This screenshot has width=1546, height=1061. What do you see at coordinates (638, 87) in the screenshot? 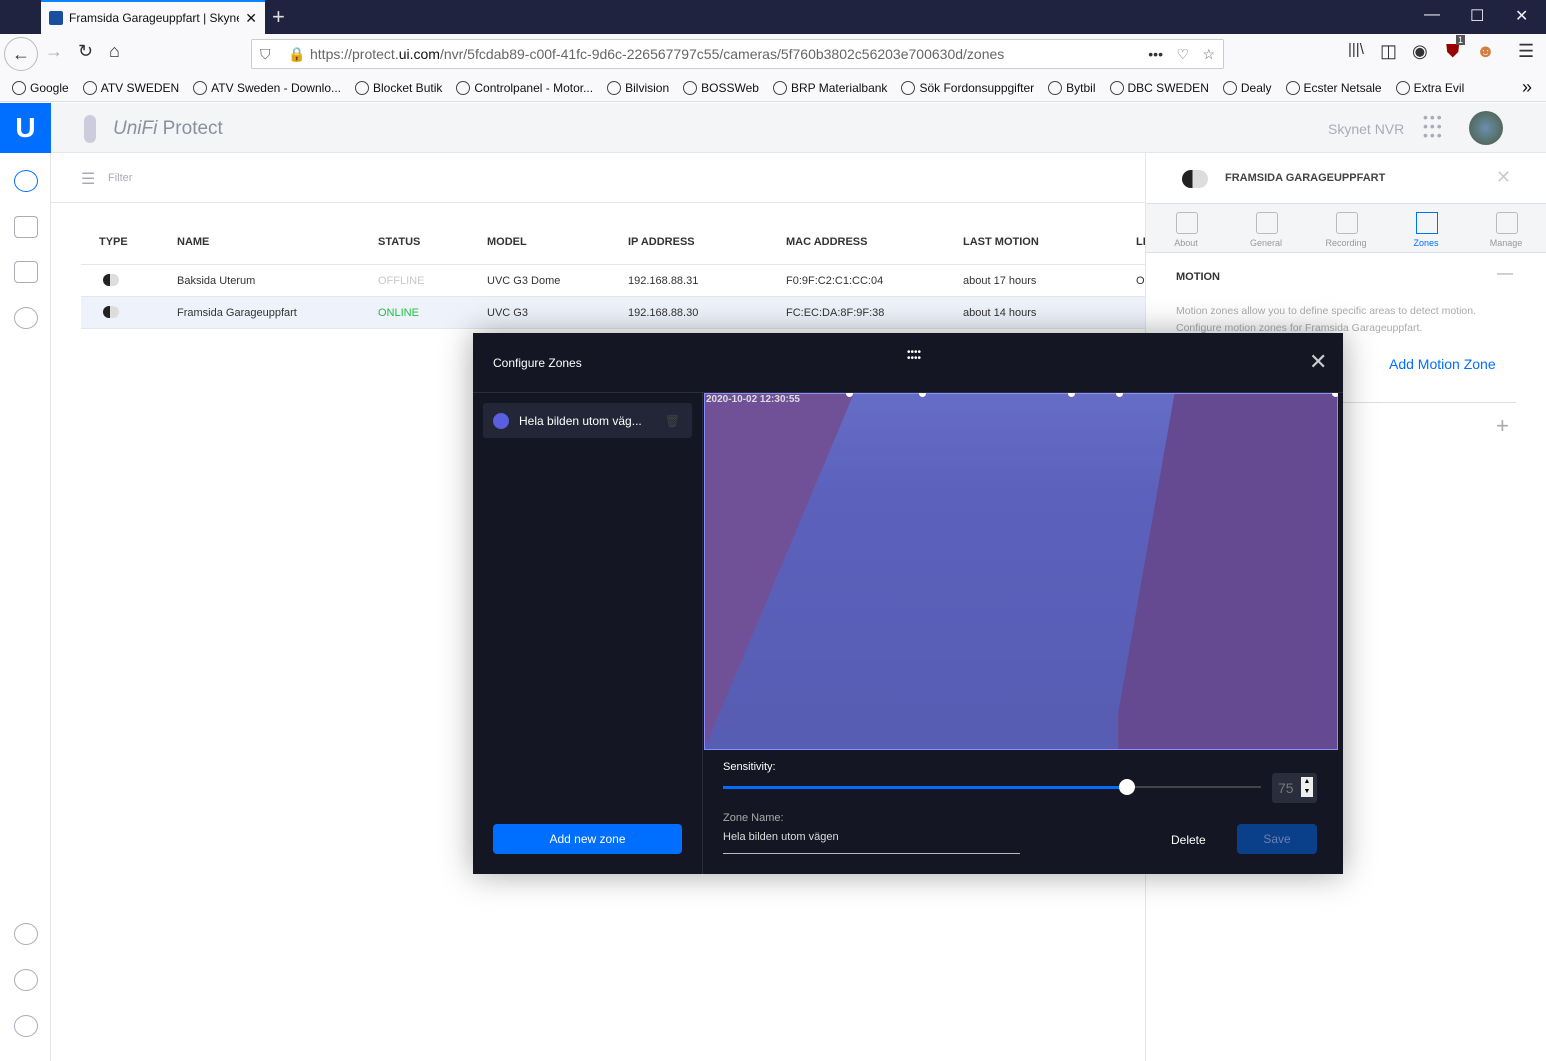
I see `bookmark-item: Bilvision` at bounding box center [638, 87].